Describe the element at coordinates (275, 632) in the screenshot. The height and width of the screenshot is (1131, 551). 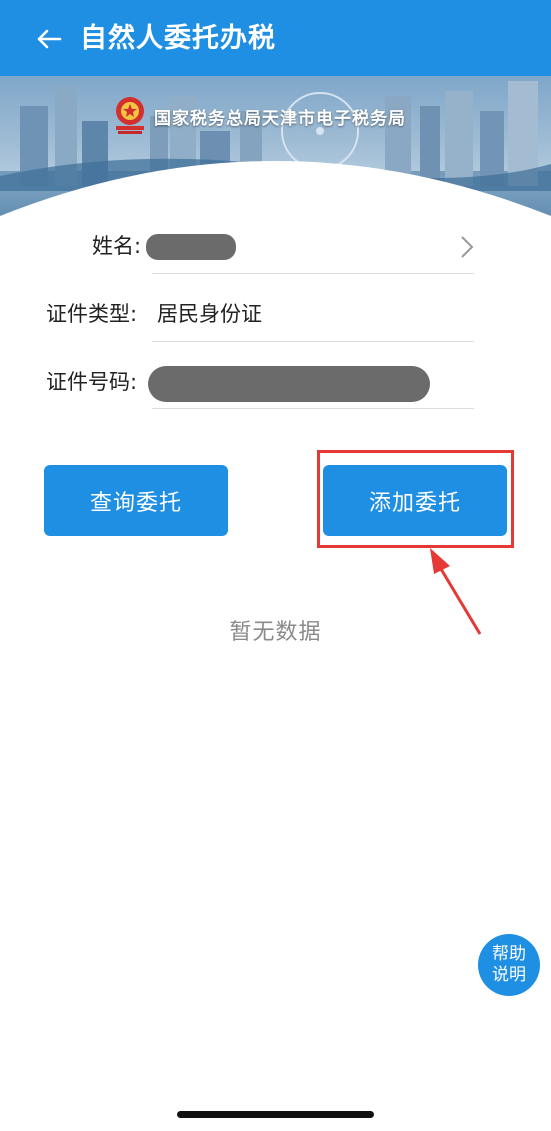
I see `empty-state-text: 暂无数据` at that location.